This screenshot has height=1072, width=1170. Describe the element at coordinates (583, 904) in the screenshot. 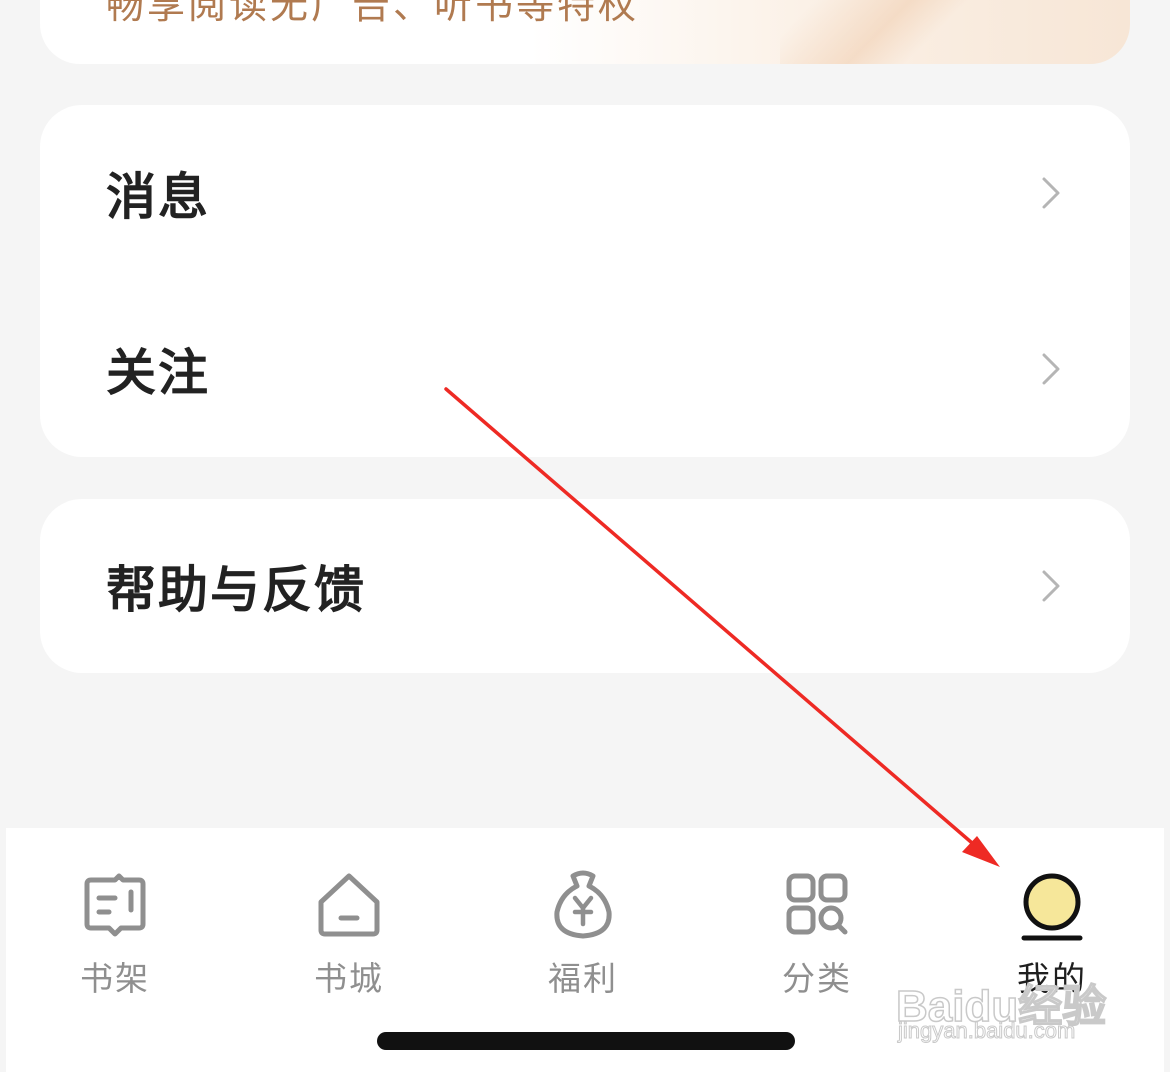

I see `money-bag-icon` at that location.